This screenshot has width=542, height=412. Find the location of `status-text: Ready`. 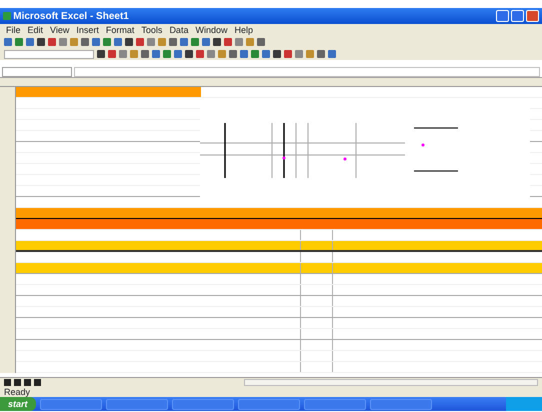

status-text: Ready is located at coordinates (17, 392).